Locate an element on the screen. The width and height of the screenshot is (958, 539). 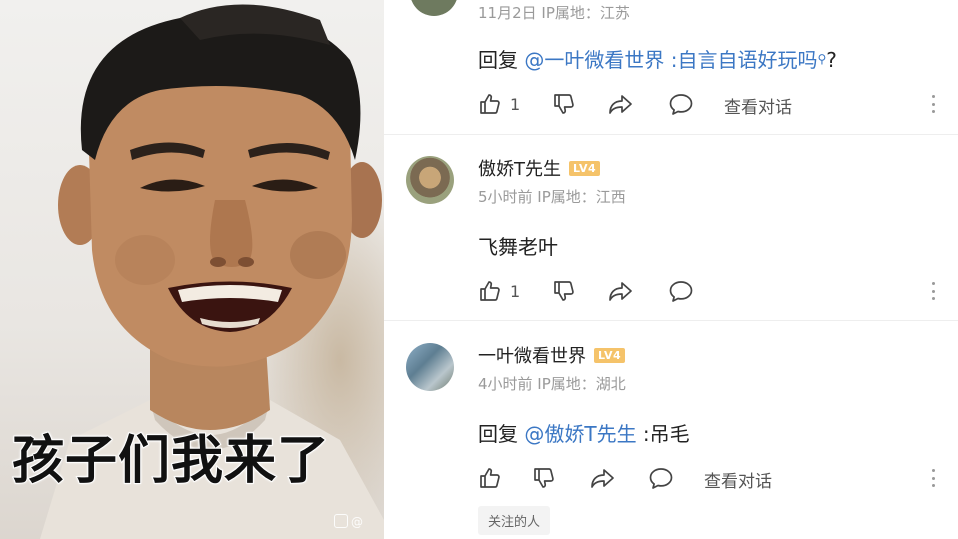
watermark-icon is located at coordinates (341, 521).